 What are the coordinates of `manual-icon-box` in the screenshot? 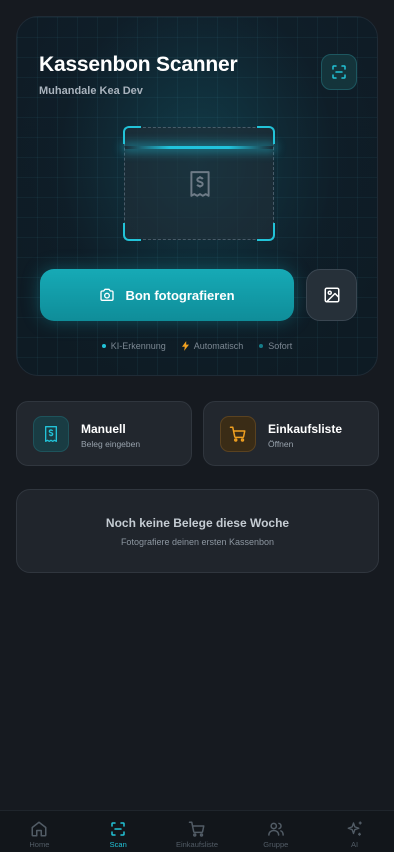 It's located at (51, 434).